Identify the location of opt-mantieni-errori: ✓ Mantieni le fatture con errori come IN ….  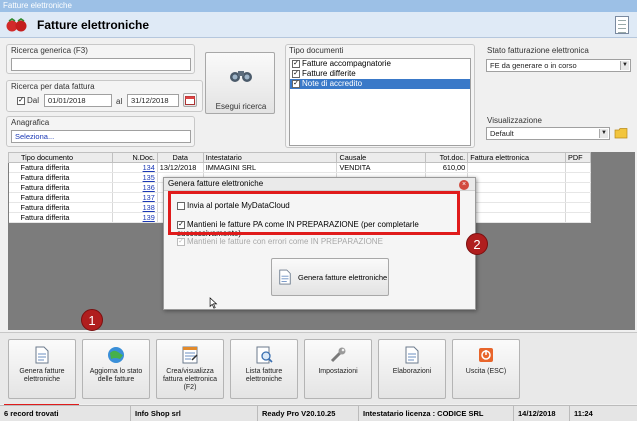
(280, 241).